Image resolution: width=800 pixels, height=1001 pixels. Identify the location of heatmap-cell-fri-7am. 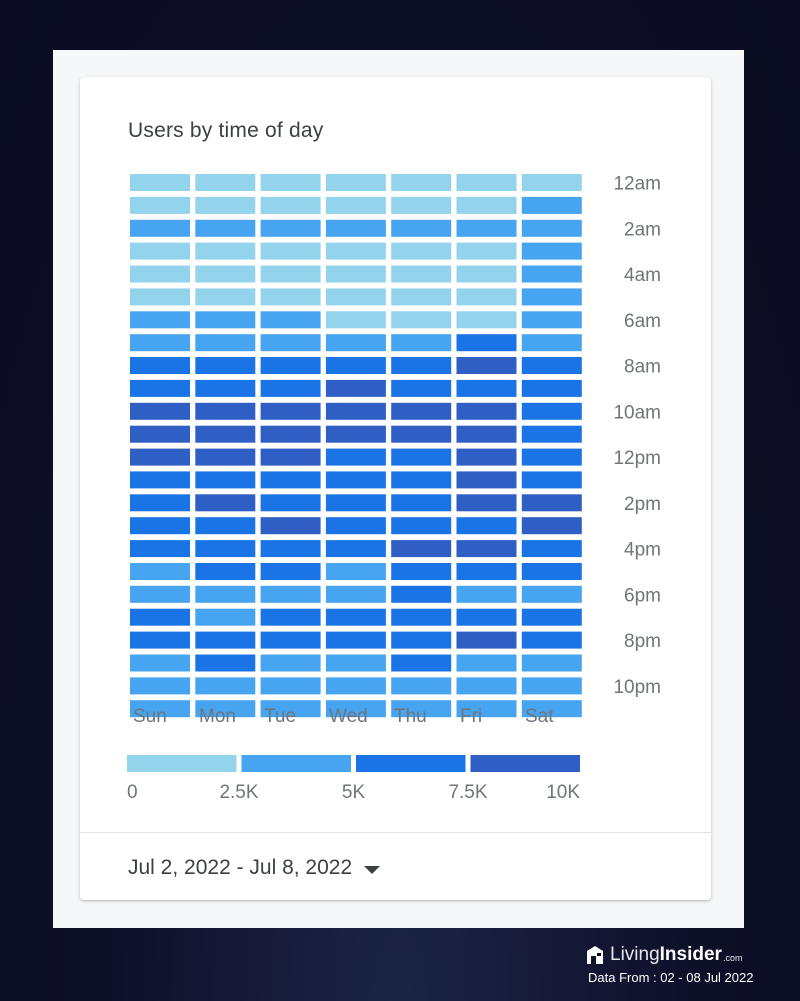
(486, 343).